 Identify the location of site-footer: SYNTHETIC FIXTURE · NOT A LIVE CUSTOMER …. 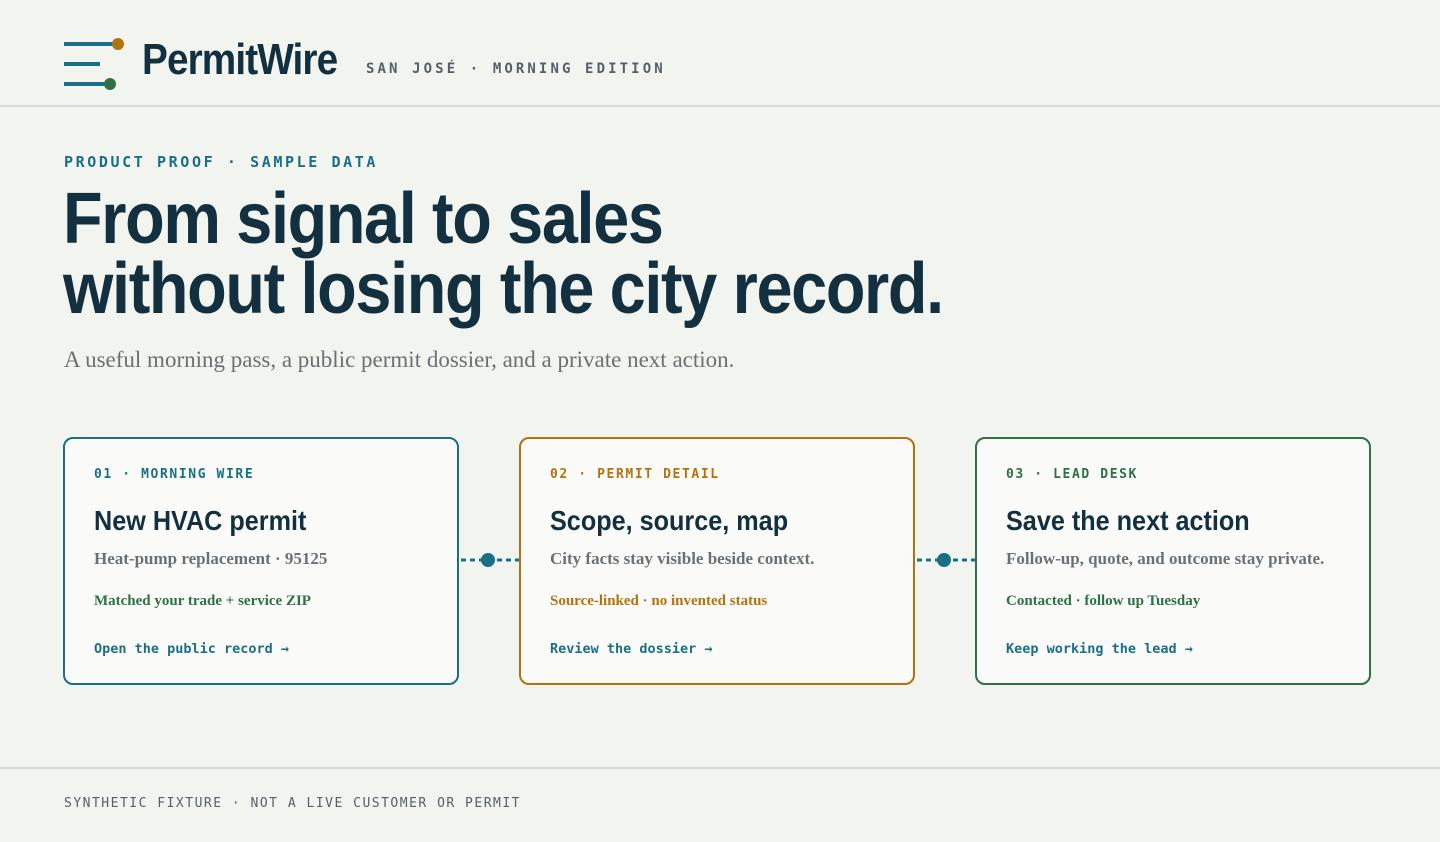
(720, 804).